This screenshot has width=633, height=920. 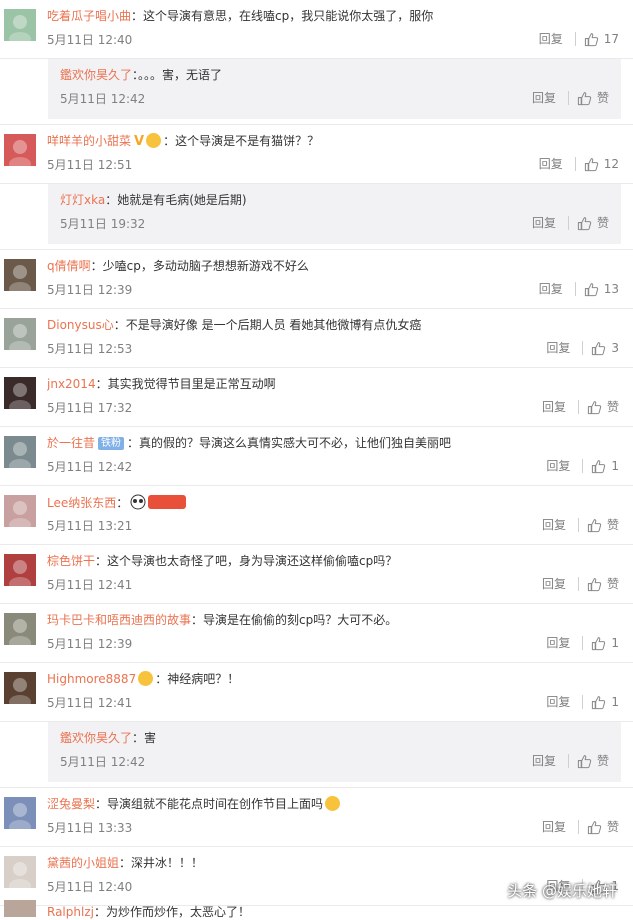 What do you see at coordinates (334, 214) in the screenshot?
I see `reply-item: 灯灯xka：她就是有毛病(她是后期) 5月11日 19:32 回复赞` at bounding box center [334, 214].